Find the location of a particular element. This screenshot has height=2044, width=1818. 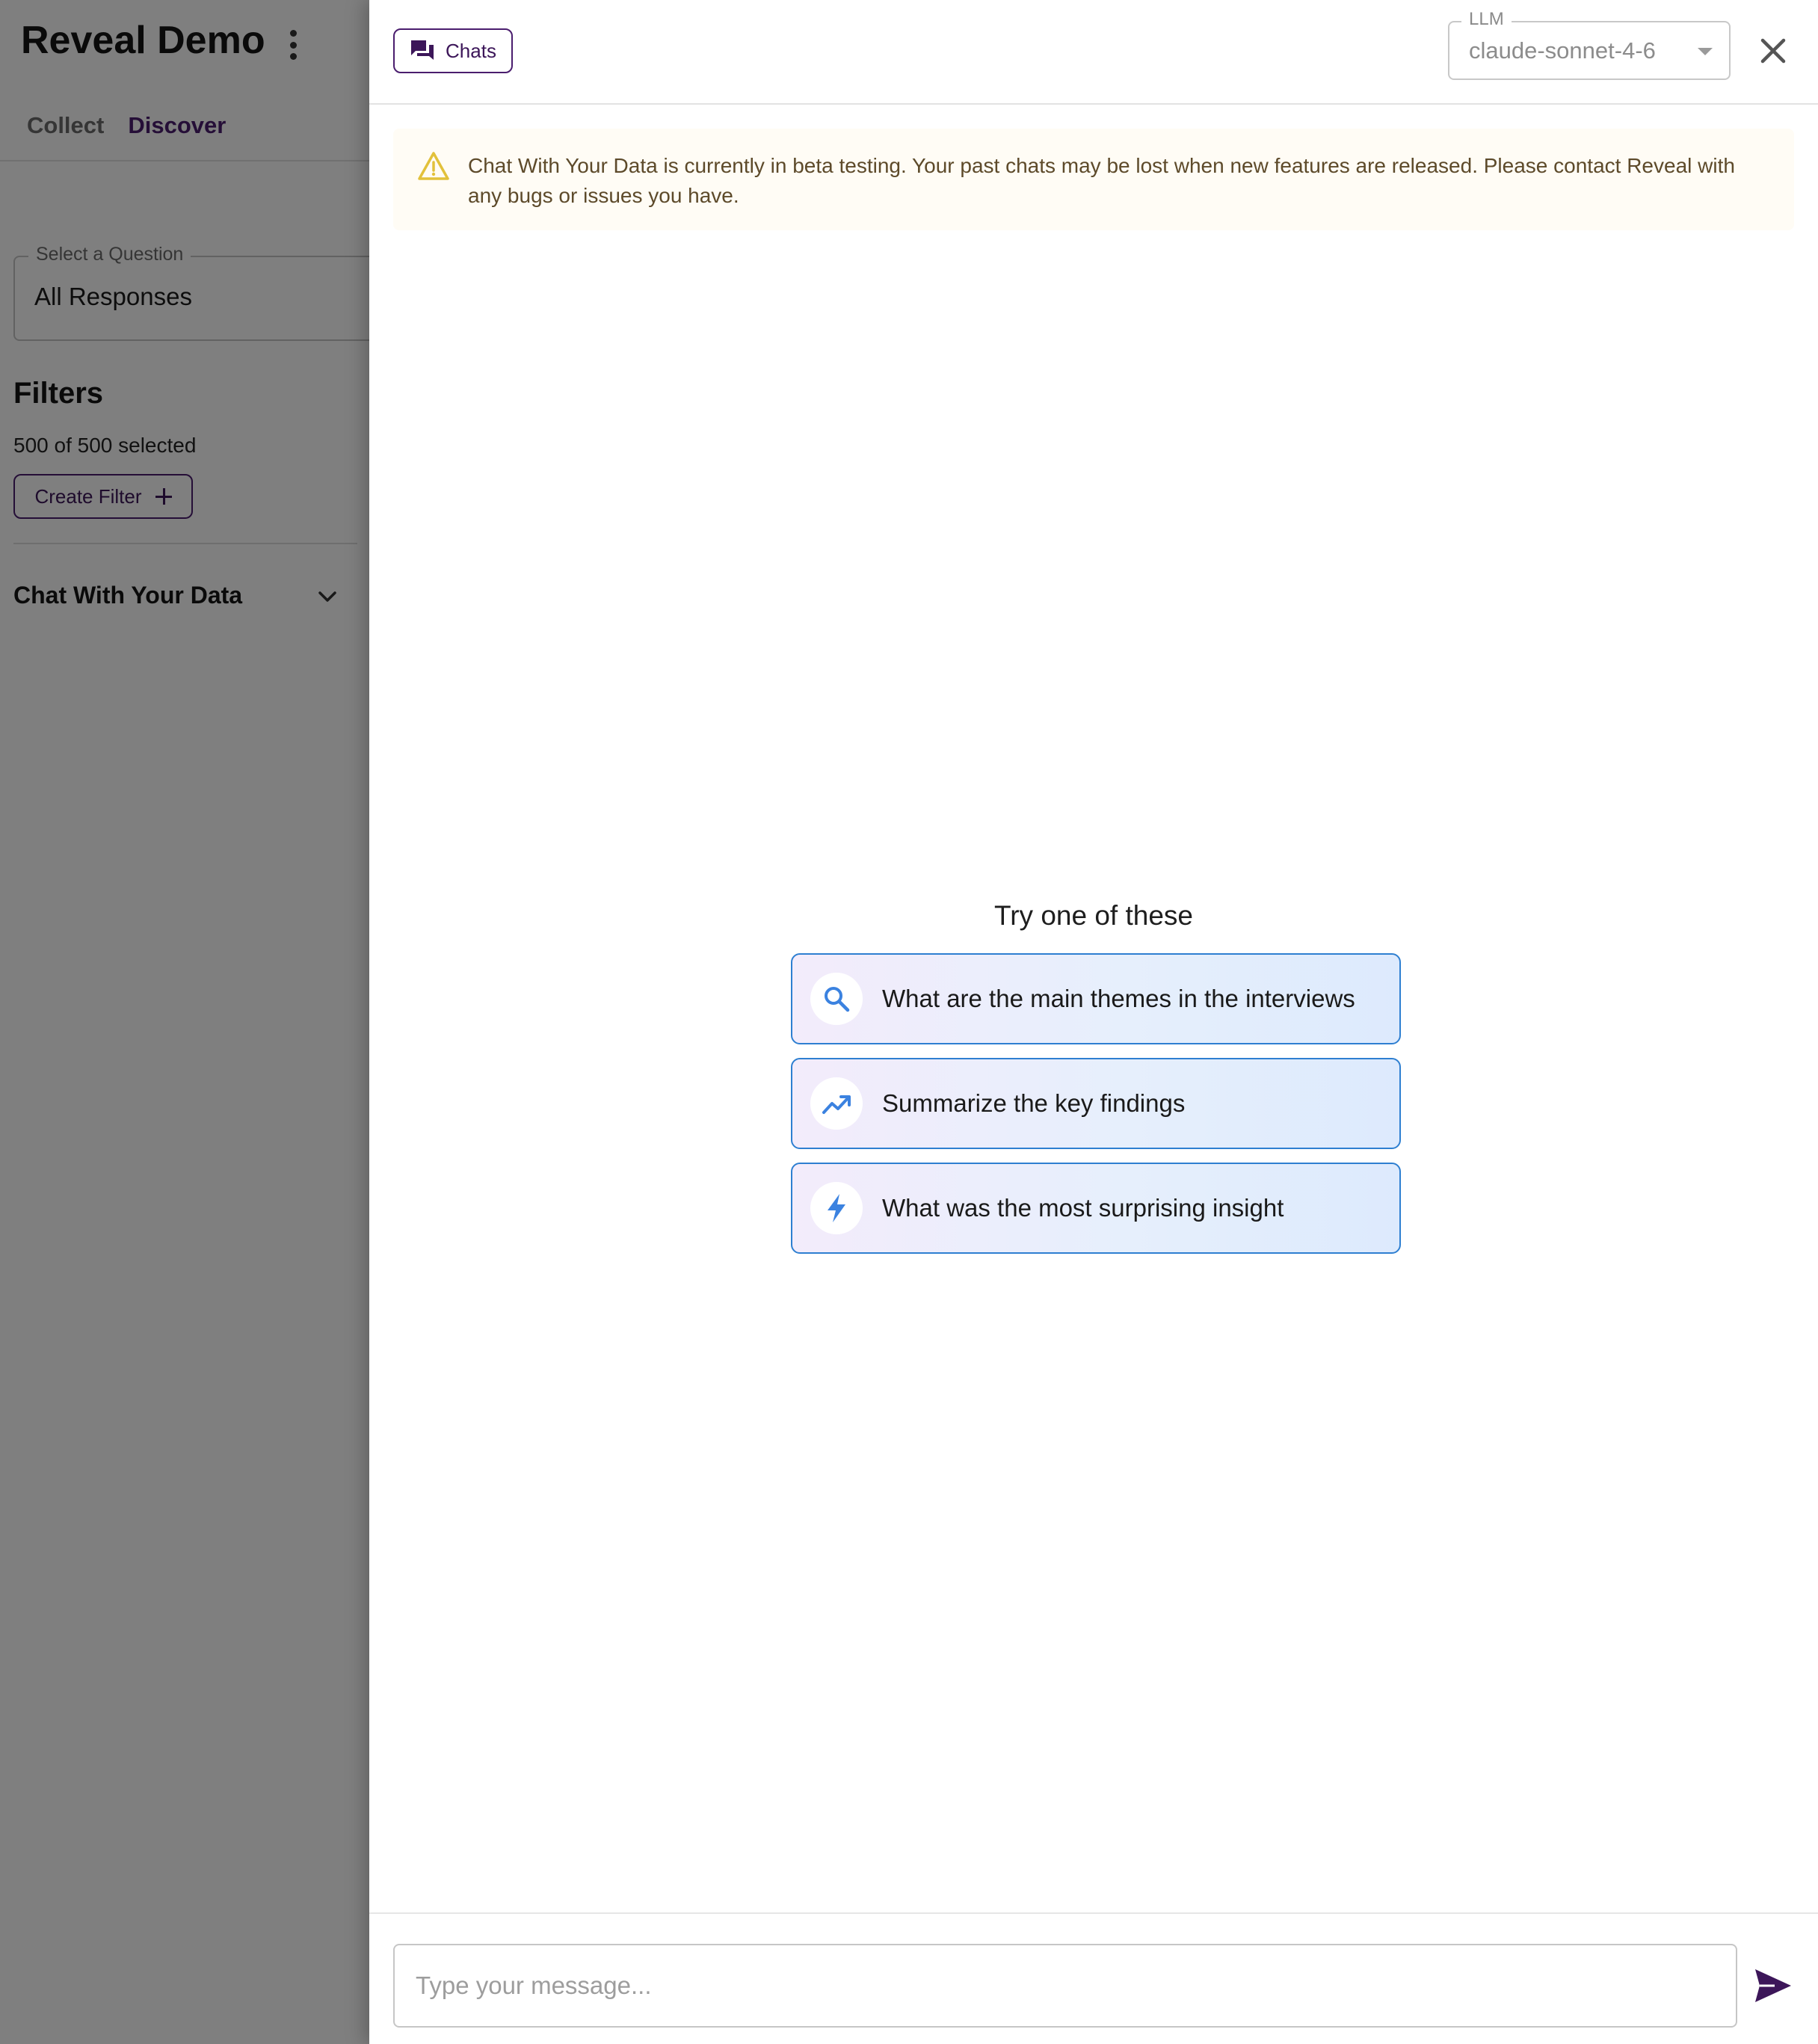

warning-icon is located at coordinates (433, 166).